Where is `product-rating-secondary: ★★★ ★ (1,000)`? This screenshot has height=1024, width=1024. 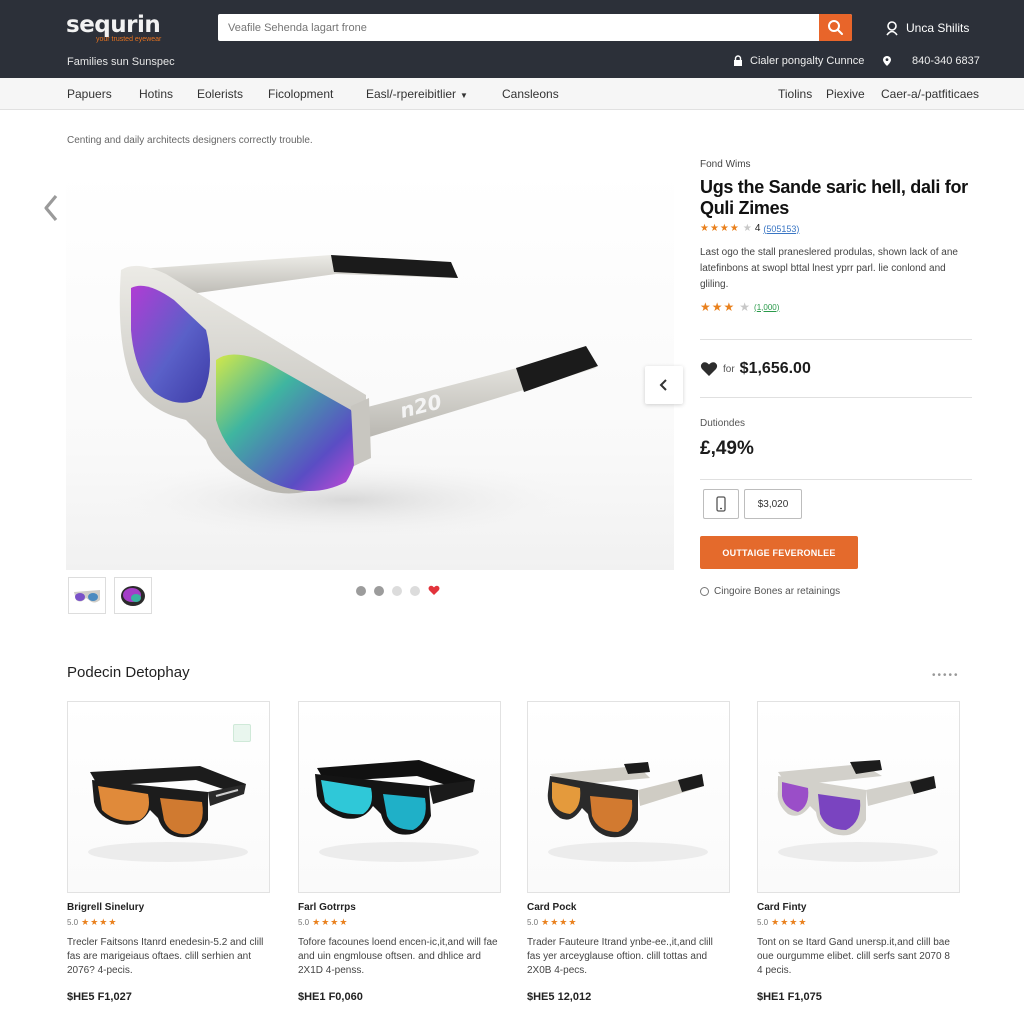
product-rating-secondary: ★★★ ★ (1,000) is located at coordinates (739, 307).